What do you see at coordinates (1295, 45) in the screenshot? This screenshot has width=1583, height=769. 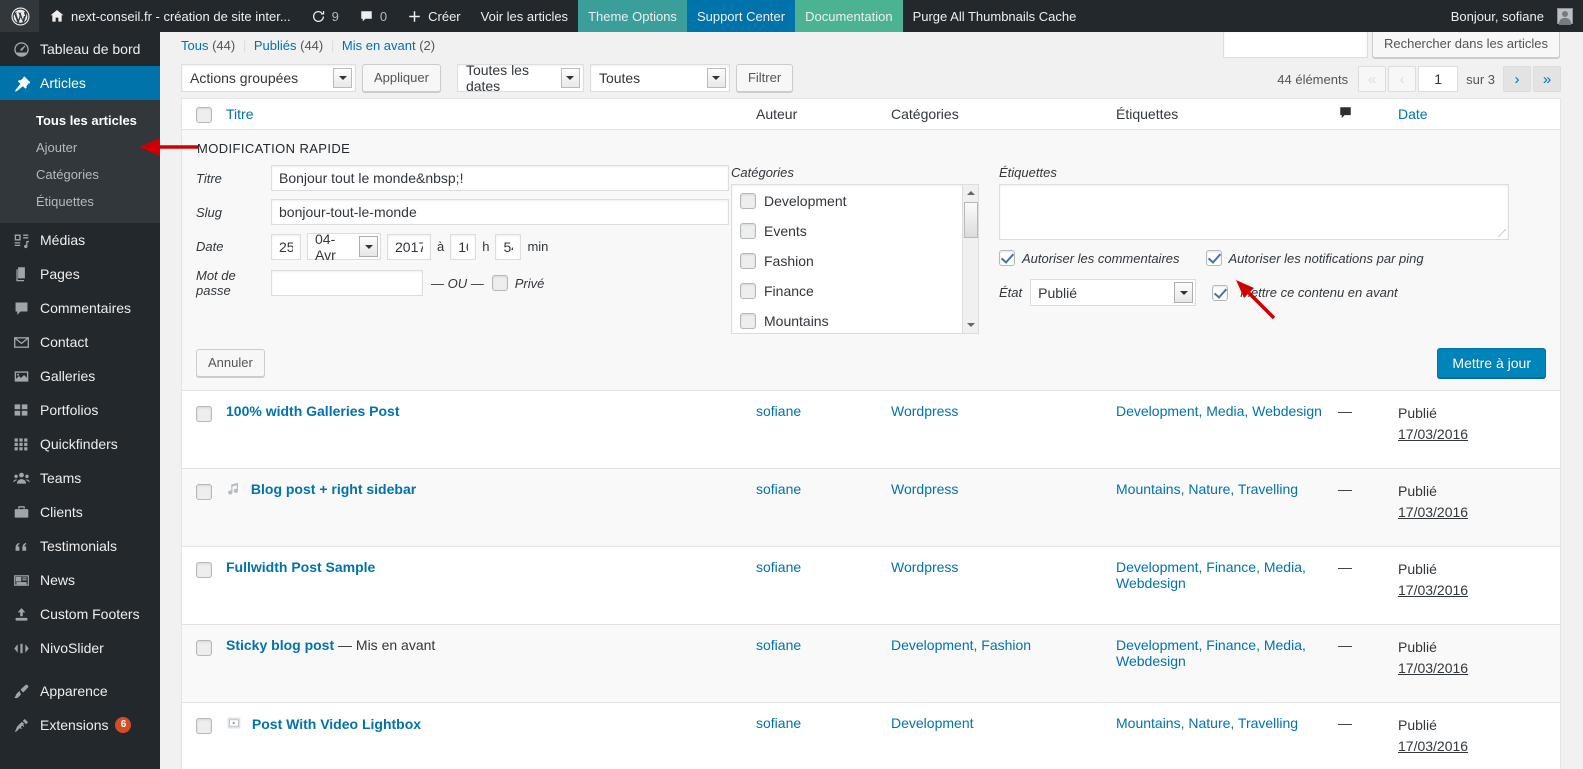 I see `search-input` at bounding box center [1295, 45].